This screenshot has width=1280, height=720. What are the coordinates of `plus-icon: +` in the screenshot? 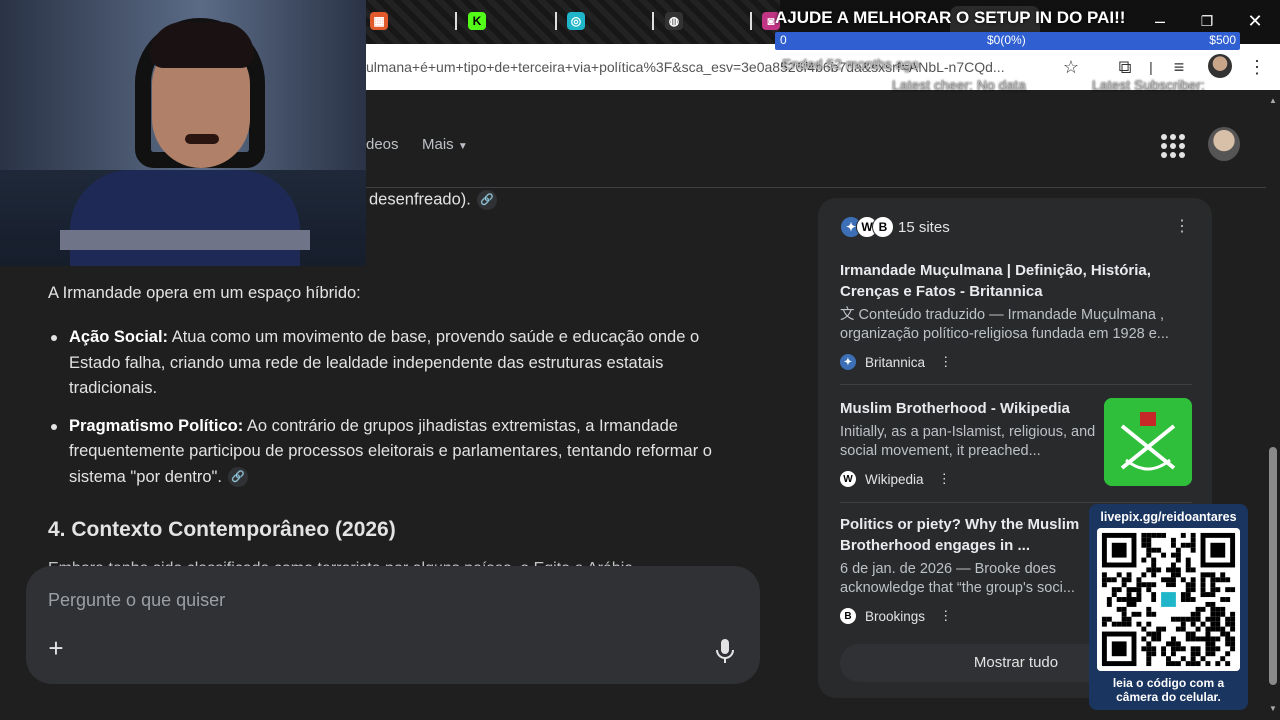 It's located at (56, 648).